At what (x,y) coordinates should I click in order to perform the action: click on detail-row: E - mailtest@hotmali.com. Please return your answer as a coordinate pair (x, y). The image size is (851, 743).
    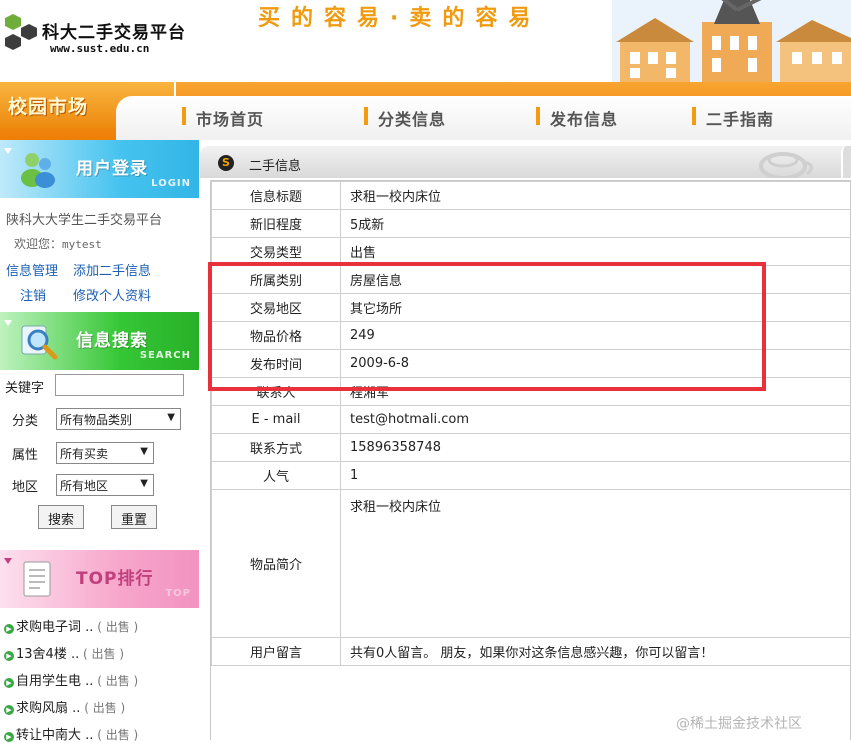
    Looking at the image, I should click on (531, 420).